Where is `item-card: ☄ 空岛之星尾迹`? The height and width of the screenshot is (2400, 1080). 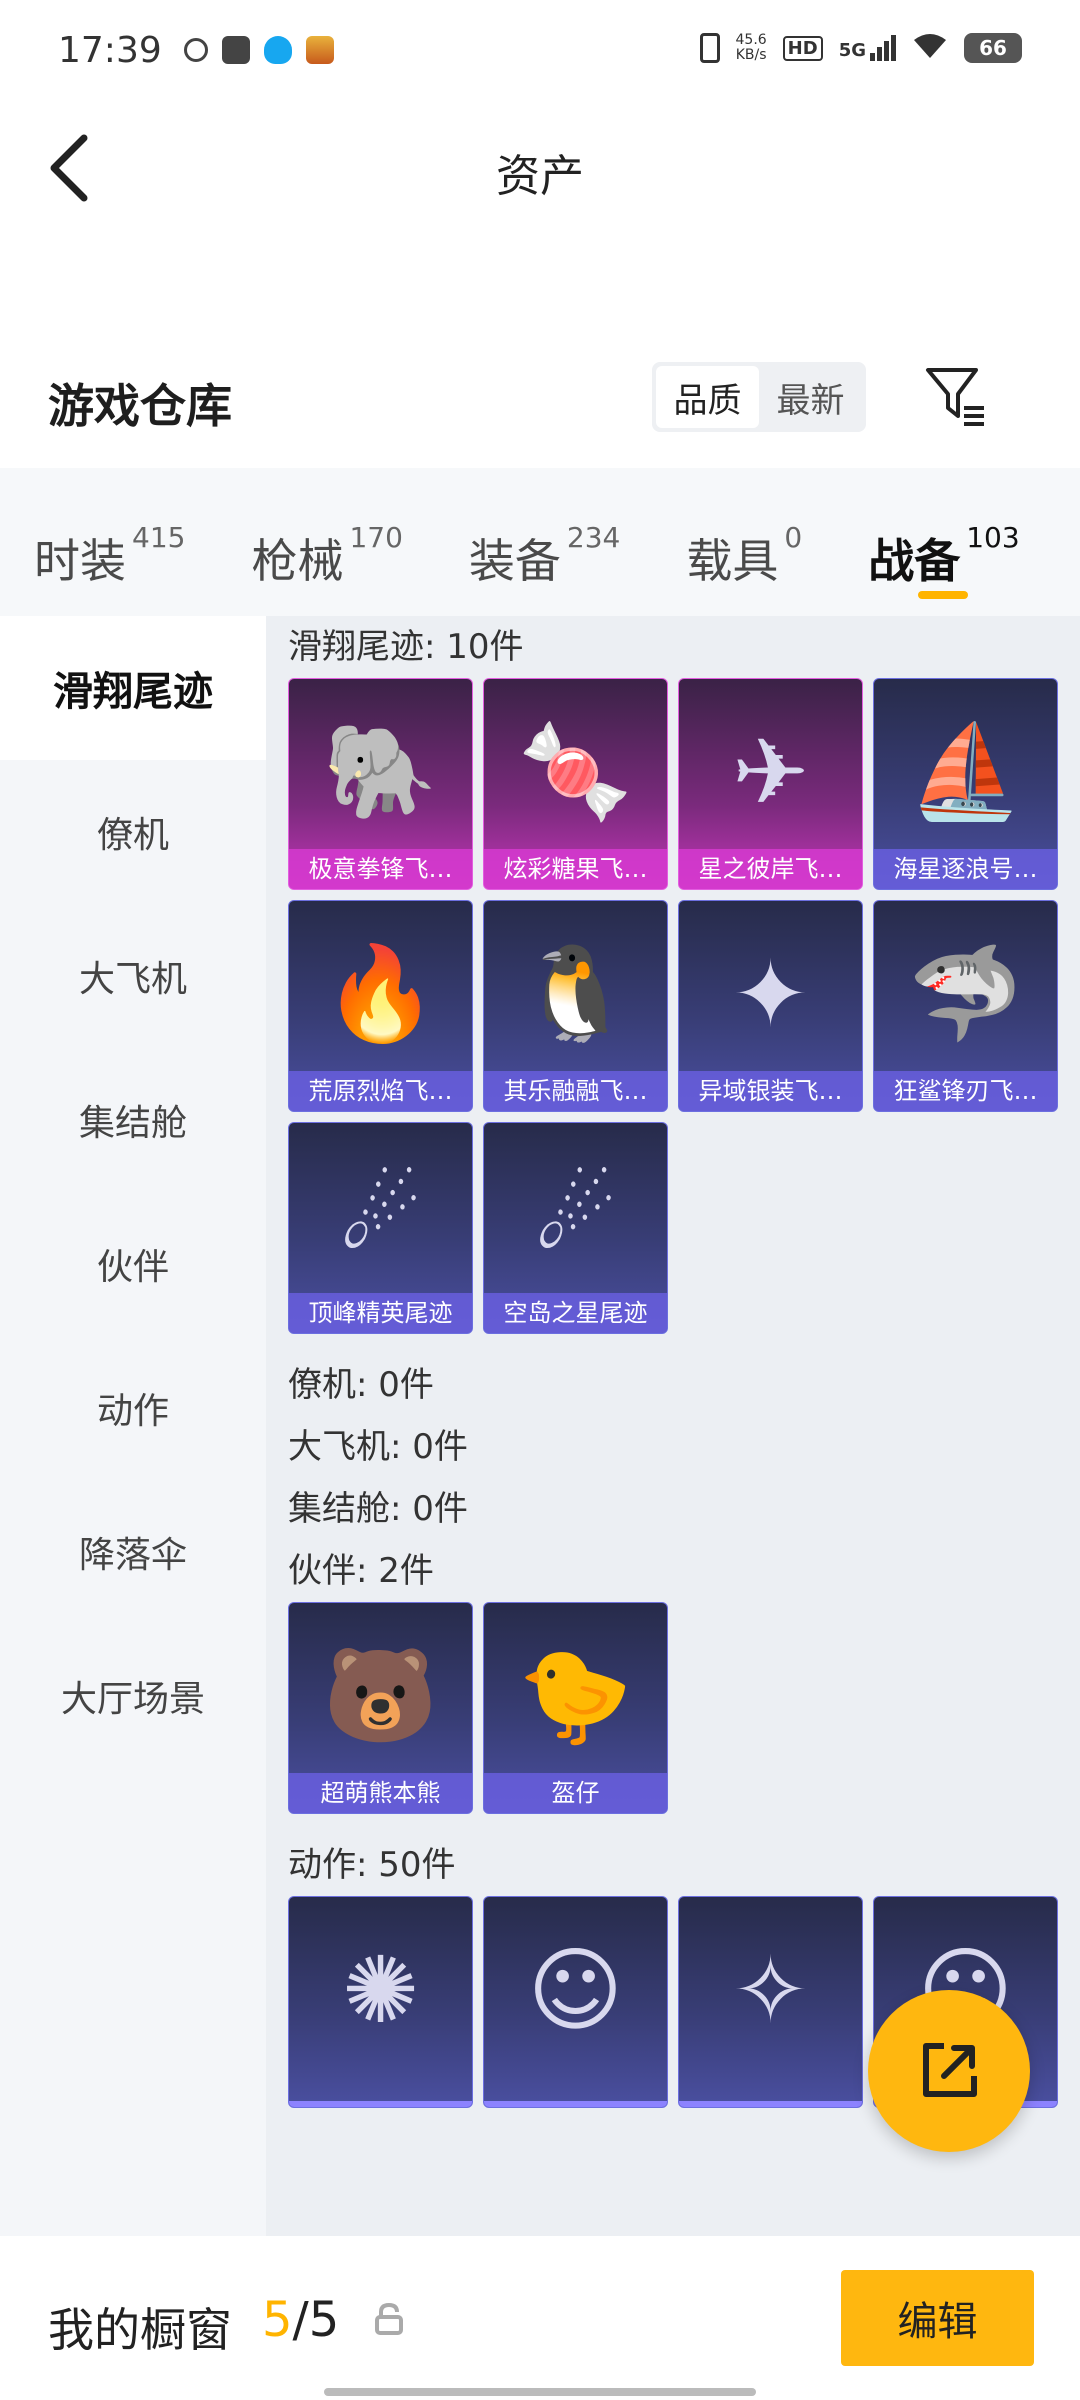
item-card: ☄ 空岛之星尾迹 is located at coordinates (575, 1228).